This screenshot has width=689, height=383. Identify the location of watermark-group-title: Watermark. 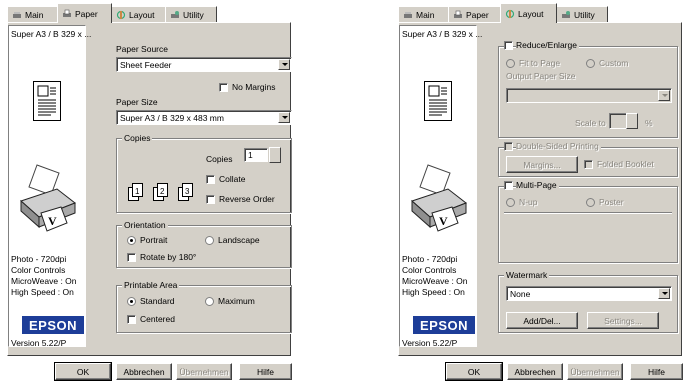
(527, 275).